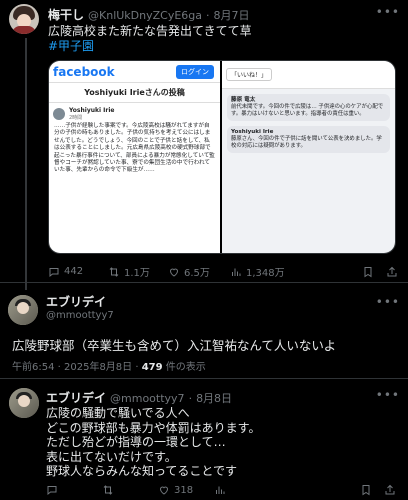  Describe the element at coordinates (74, 490) in the screenshot. I see `reply-button` at that location.